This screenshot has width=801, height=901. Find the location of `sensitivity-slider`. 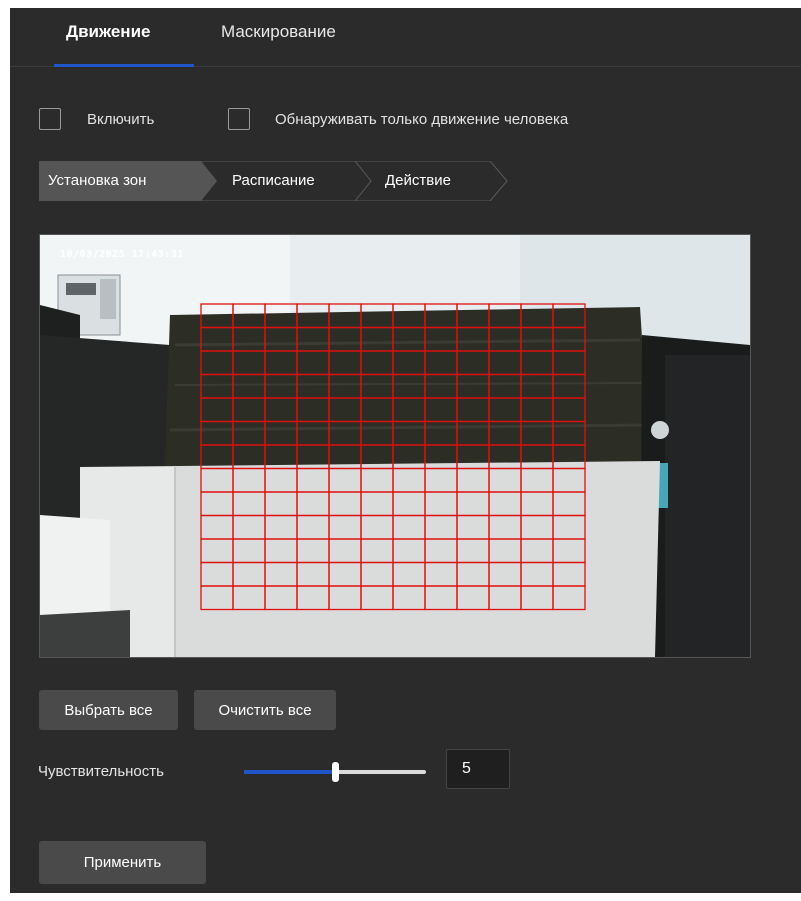

sensitivity-slider is located at coordinates (335, 772).